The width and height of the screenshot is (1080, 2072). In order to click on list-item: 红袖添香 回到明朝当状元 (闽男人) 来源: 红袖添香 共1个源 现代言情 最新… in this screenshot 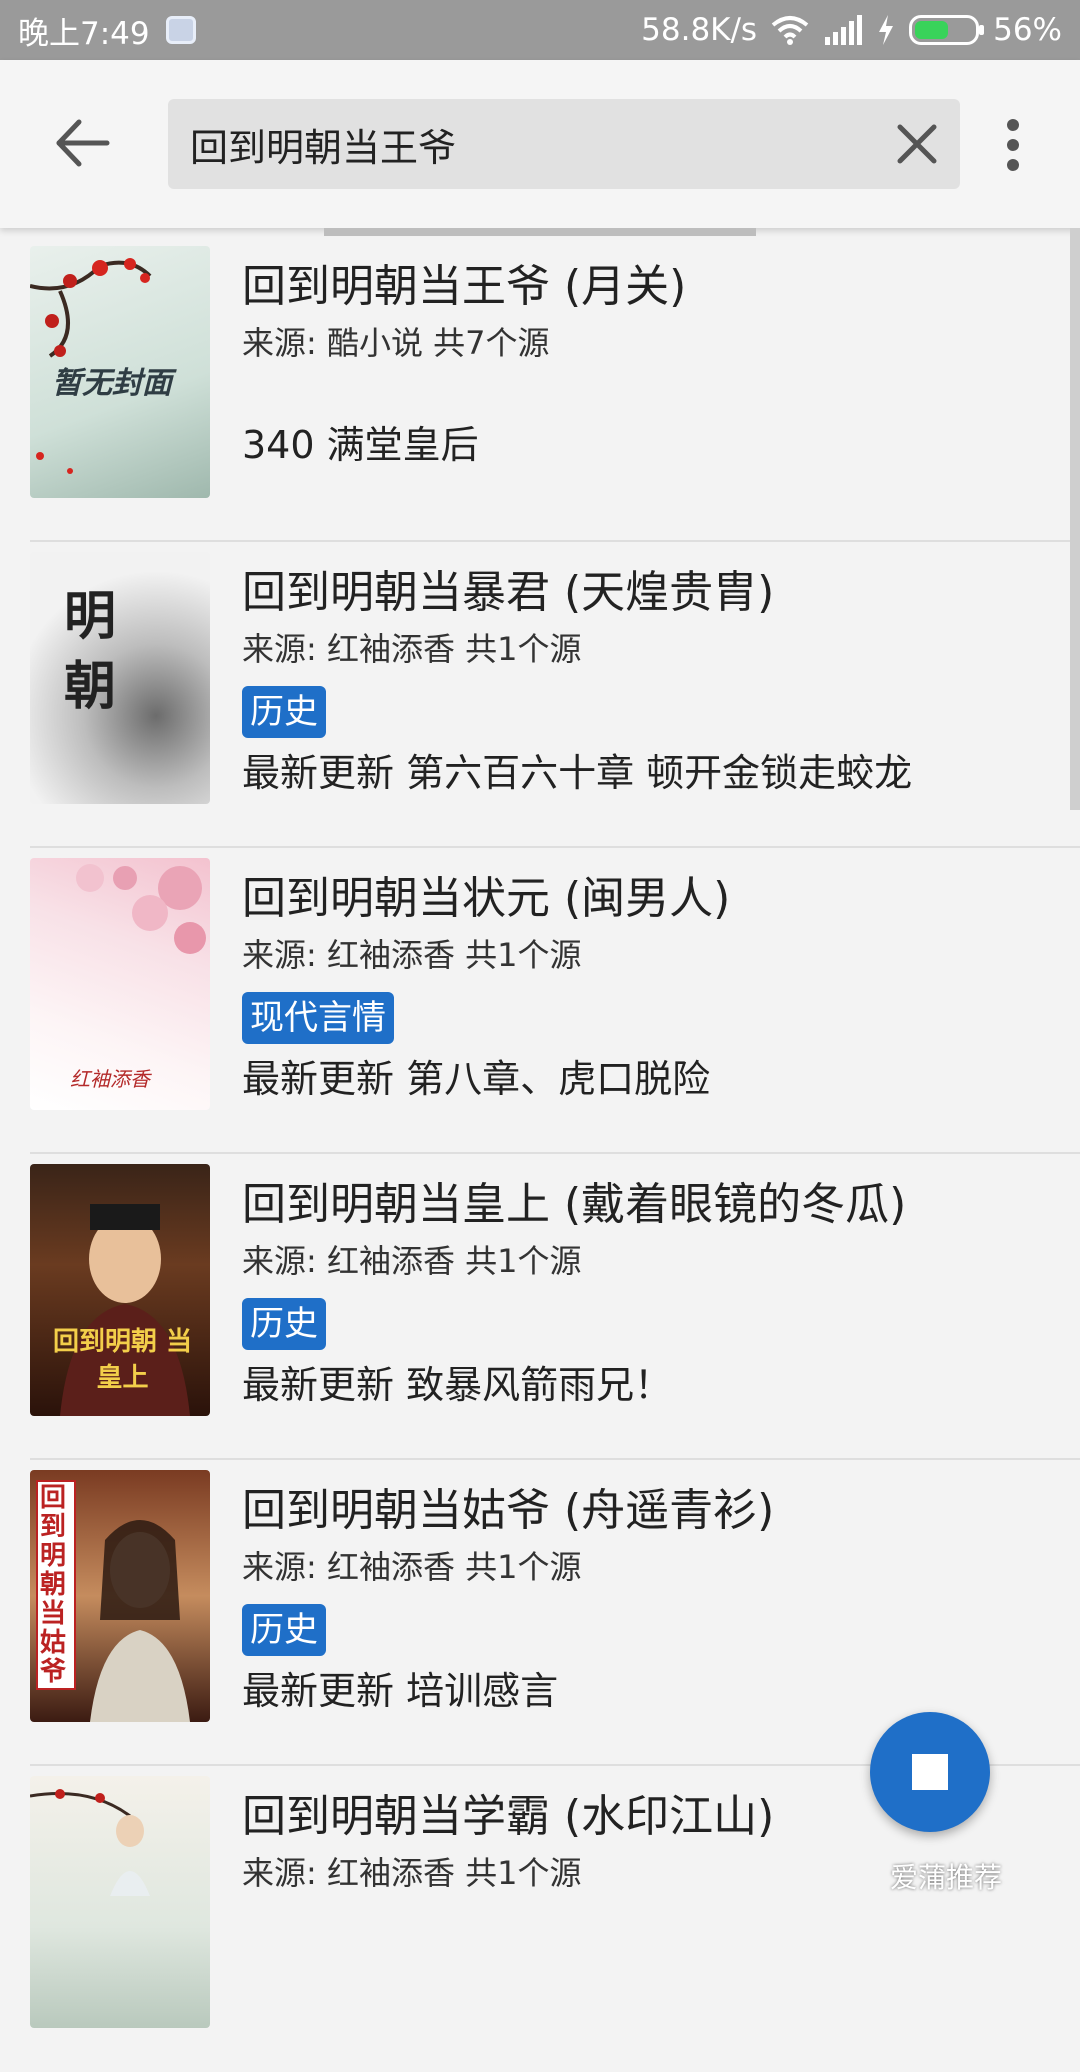, I will do `click(555, 1001)`.